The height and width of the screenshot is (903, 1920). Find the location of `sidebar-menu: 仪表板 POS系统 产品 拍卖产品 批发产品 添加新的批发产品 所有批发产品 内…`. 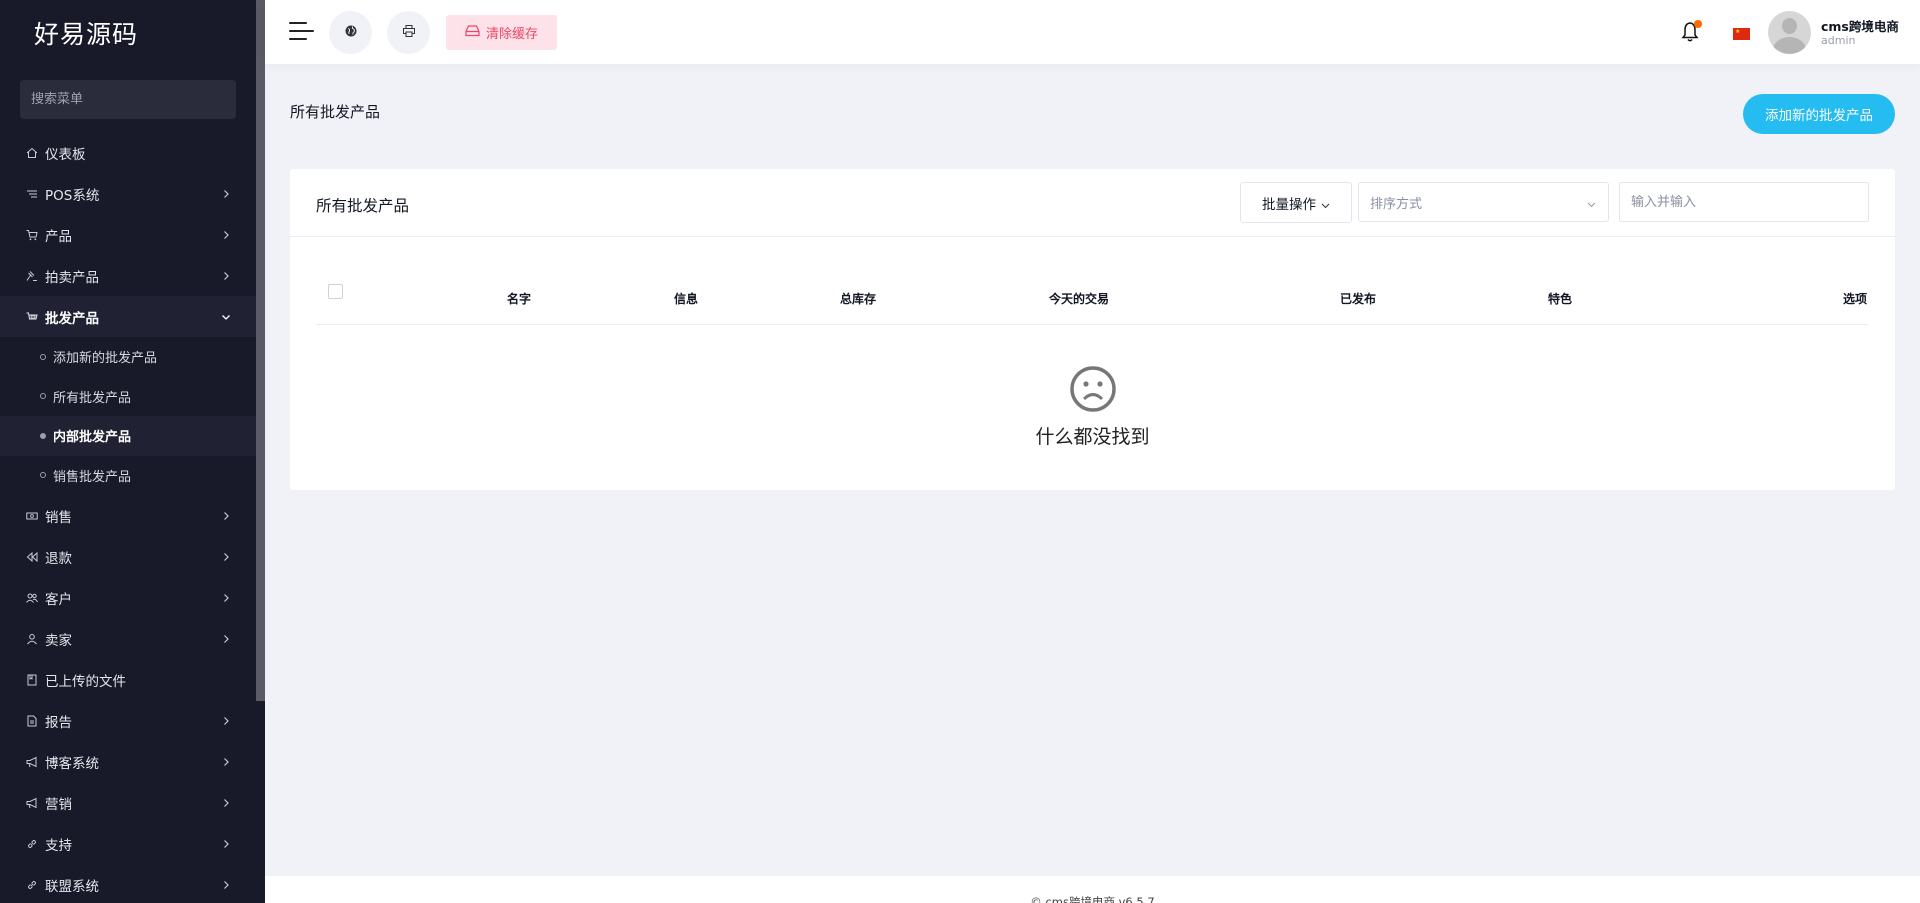

sidebar-menu: 仪表板 POS系统 产品 拍卖产品 批发产品 添加新的批发产品 所有批发产品 内… is located at coordinates (132, 517).